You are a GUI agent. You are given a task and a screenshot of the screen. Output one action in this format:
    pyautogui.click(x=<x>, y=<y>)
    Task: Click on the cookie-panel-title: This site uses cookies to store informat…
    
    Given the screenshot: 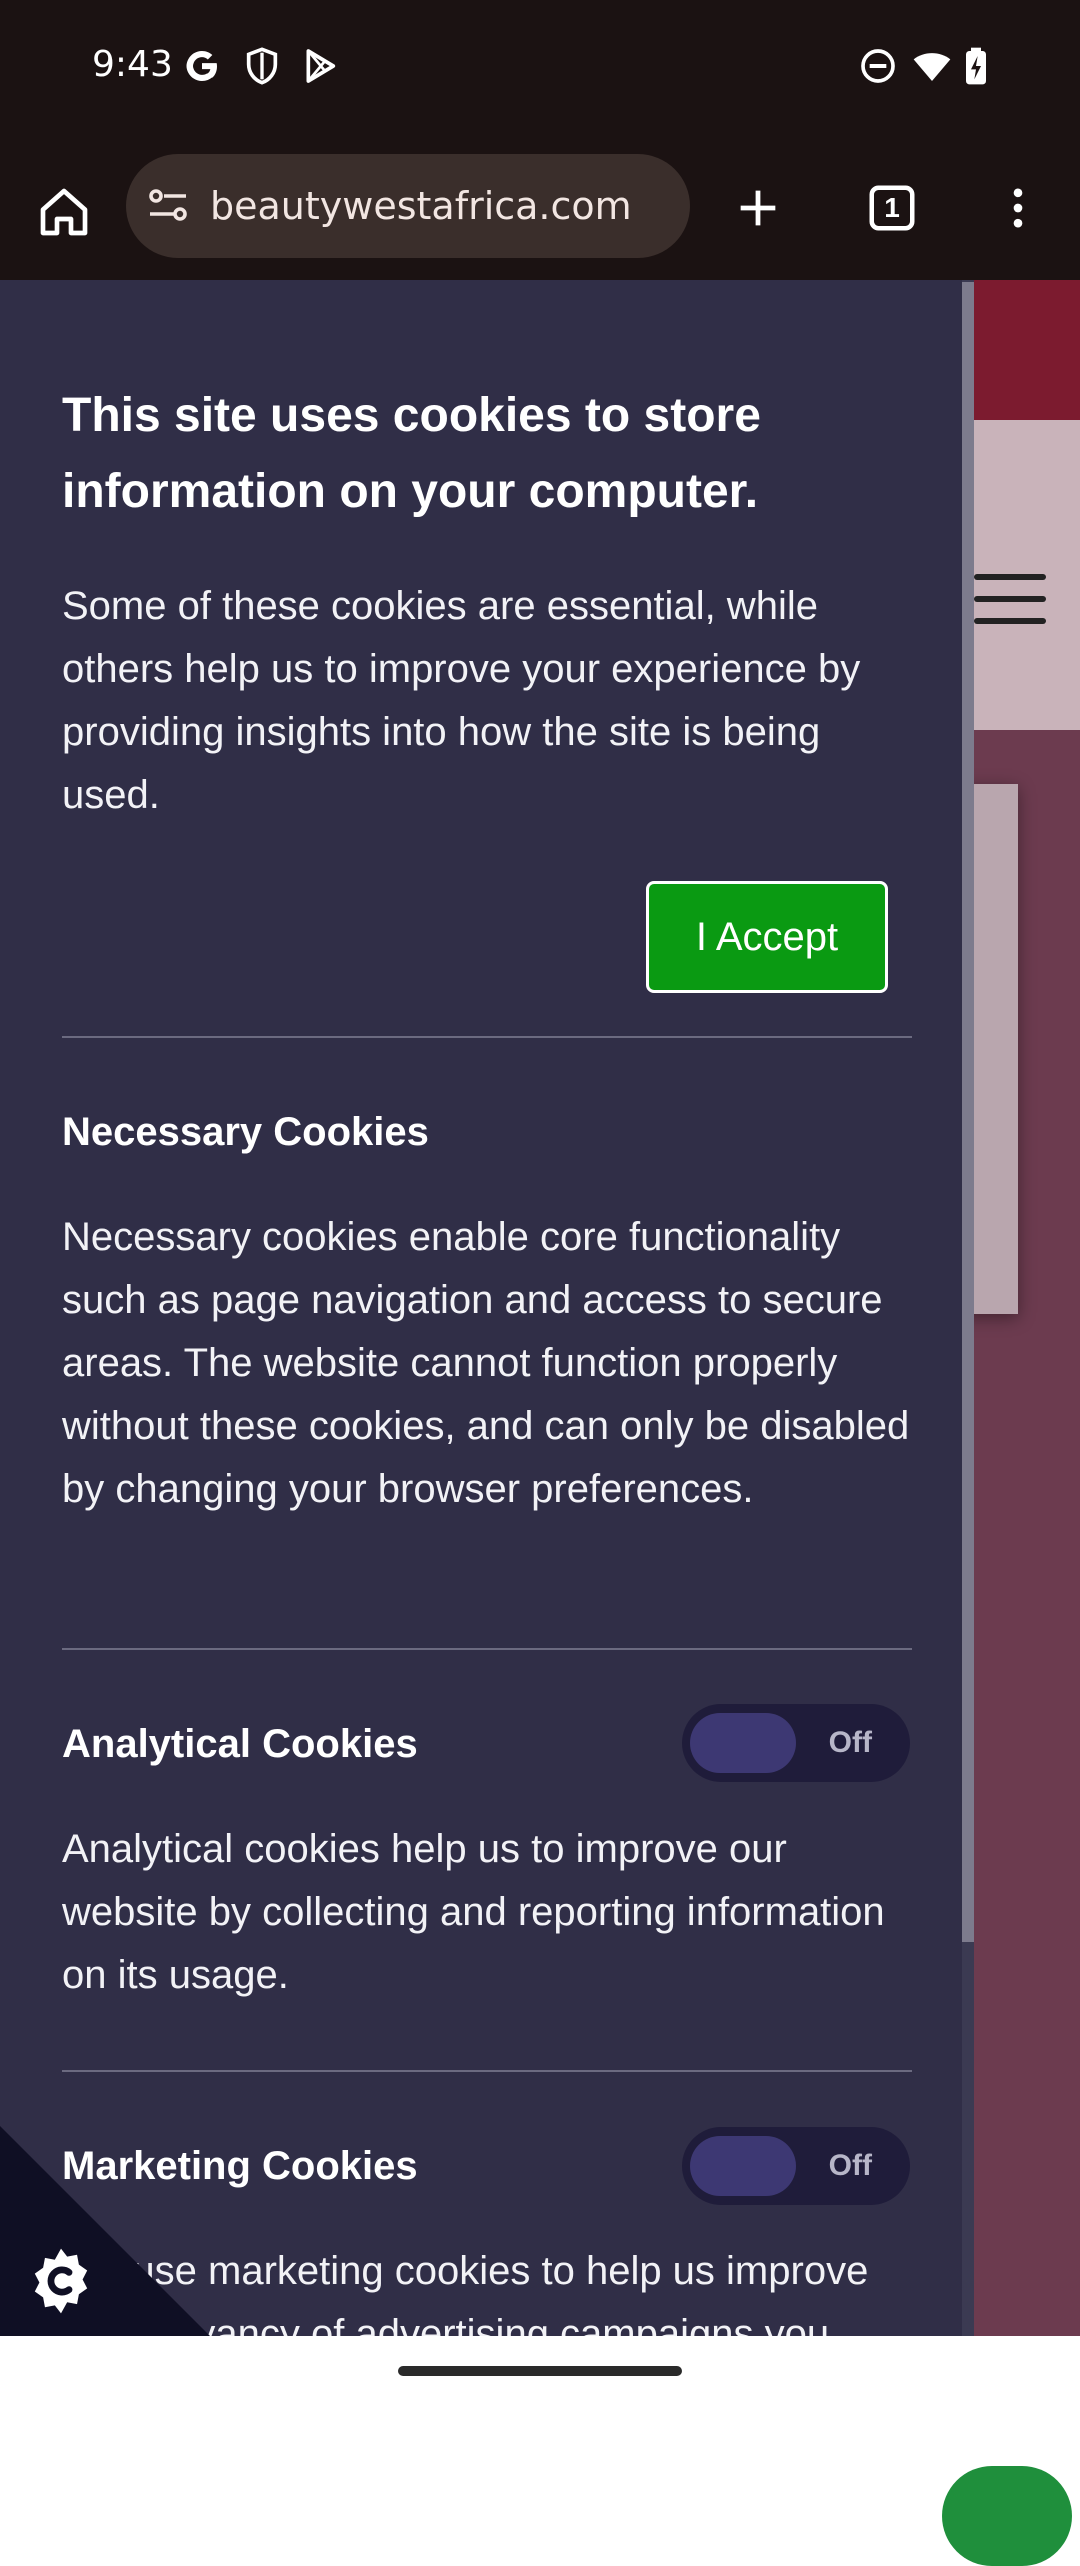 What is the action you would take?
    pyautogui.click(x=411, y=453)
    